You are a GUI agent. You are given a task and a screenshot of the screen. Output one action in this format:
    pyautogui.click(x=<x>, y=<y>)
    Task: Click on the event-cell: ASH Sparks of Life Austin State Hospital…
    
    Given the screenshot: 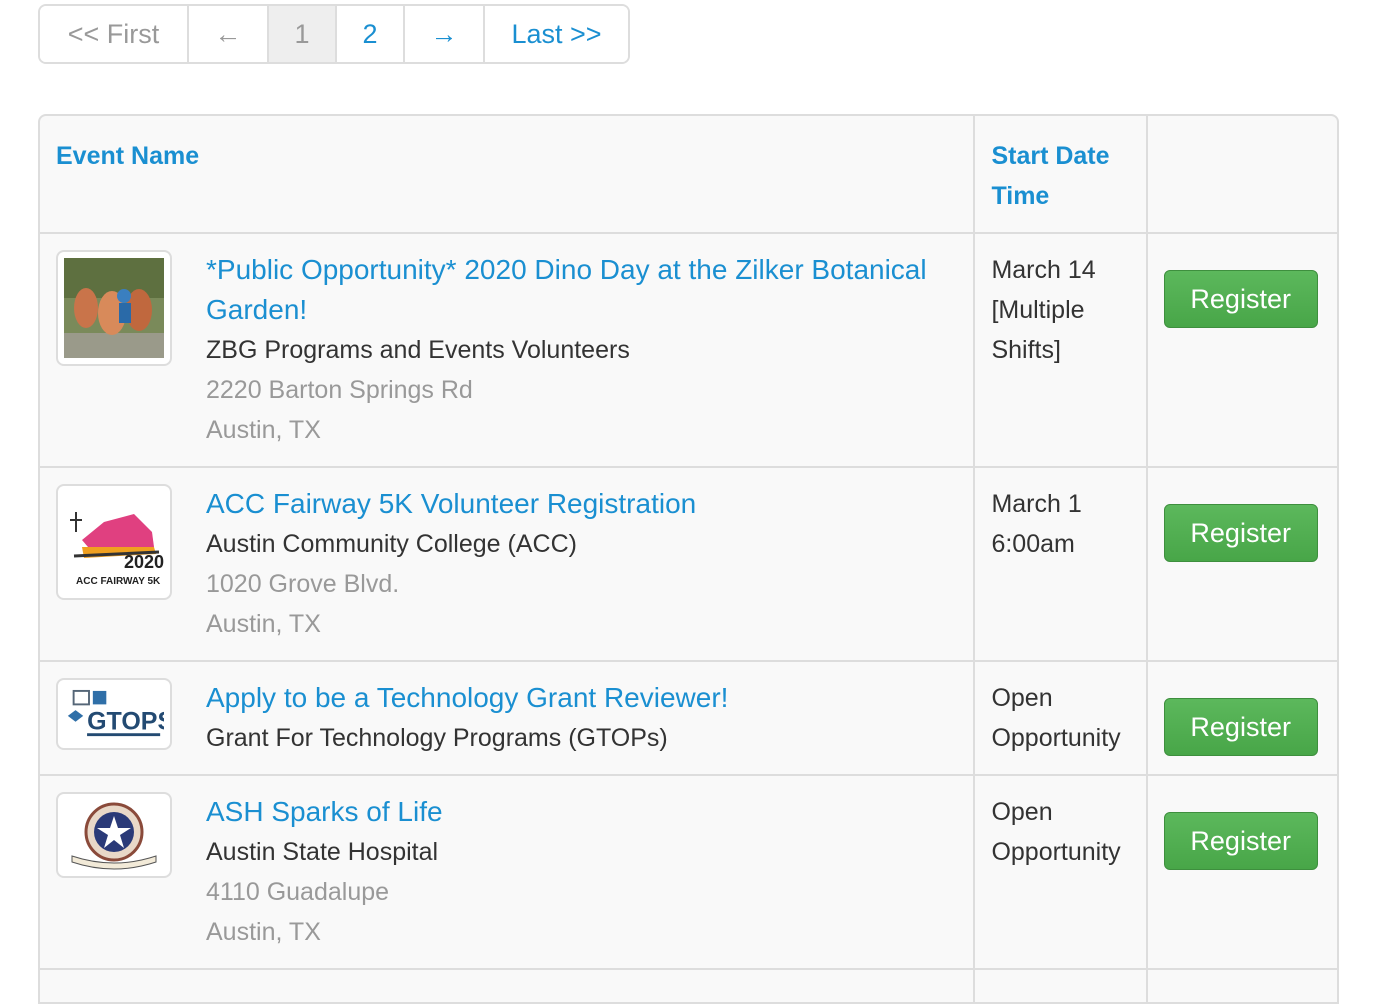 What is the action you would take?
    pyautogui.click(x=508, y=872)
    